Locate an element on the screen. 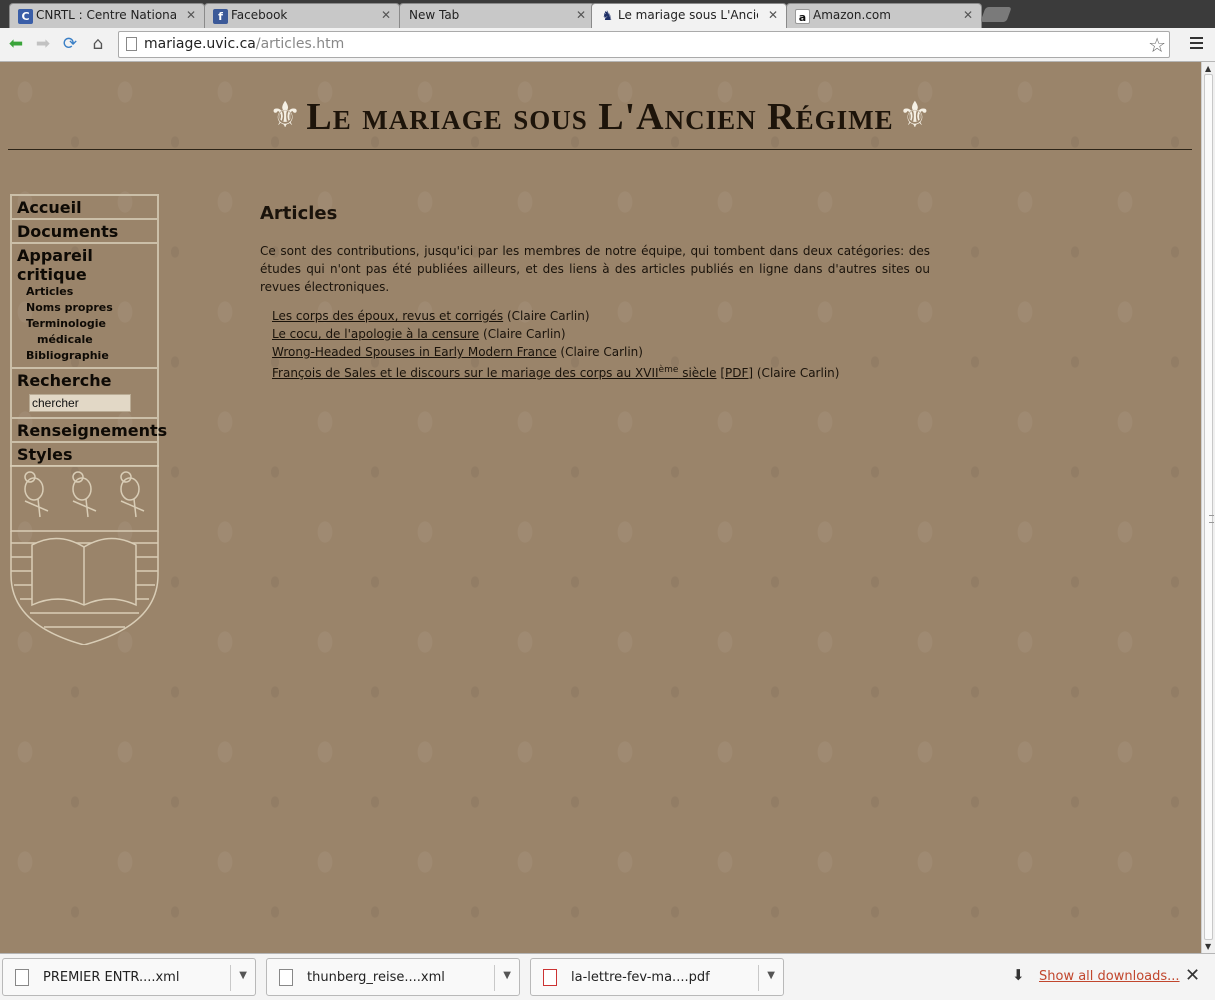 The height and width of the screenshot is (1000, 1215). menu-icon is located at coordinates (1196, 44).